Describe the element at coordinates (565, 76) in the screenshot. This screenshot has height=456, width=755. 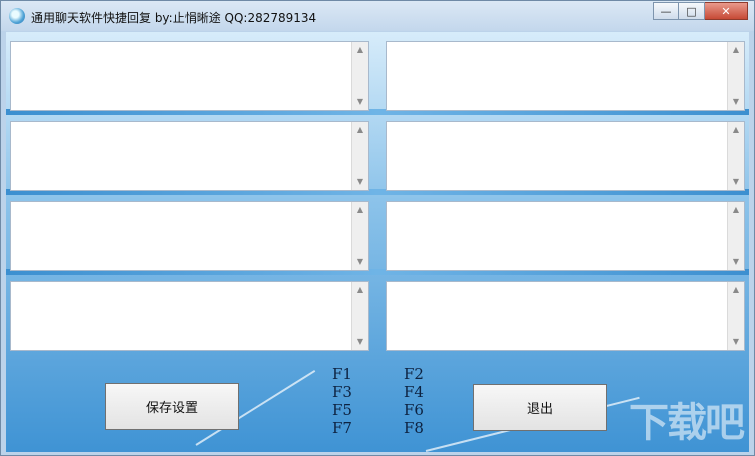
I see `reply-textarea-f2: ▲ ▼` at that location.